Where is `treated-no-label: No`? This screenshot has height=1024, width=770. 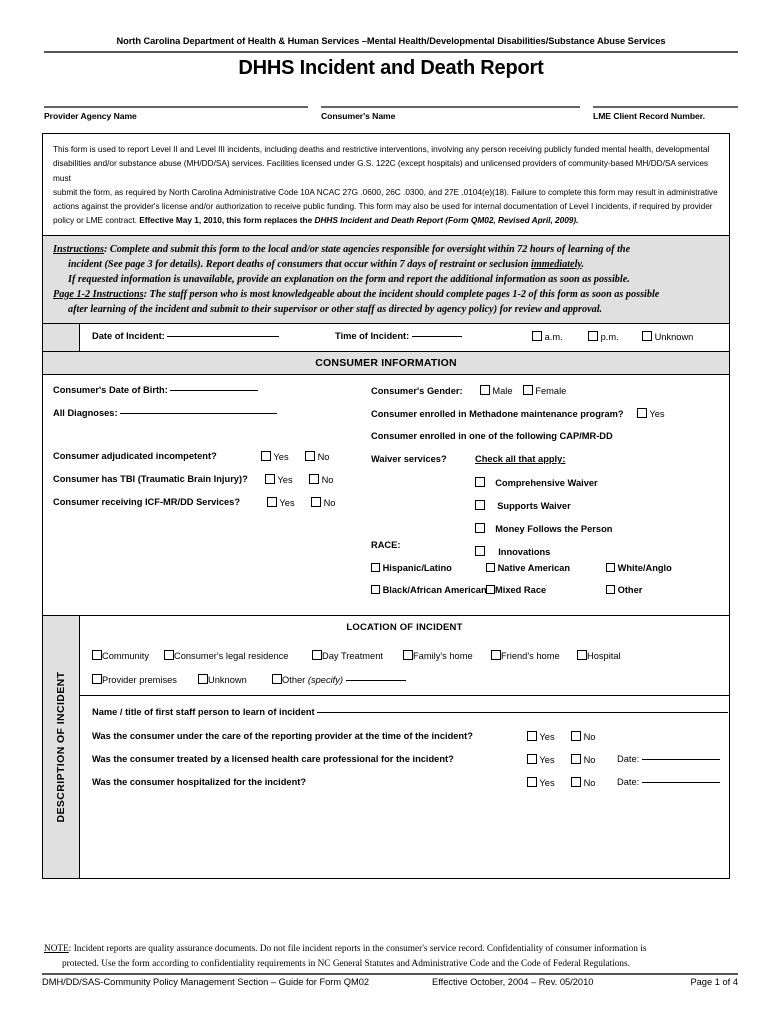
treated-no-label: No is located at coordinates (589, 760).